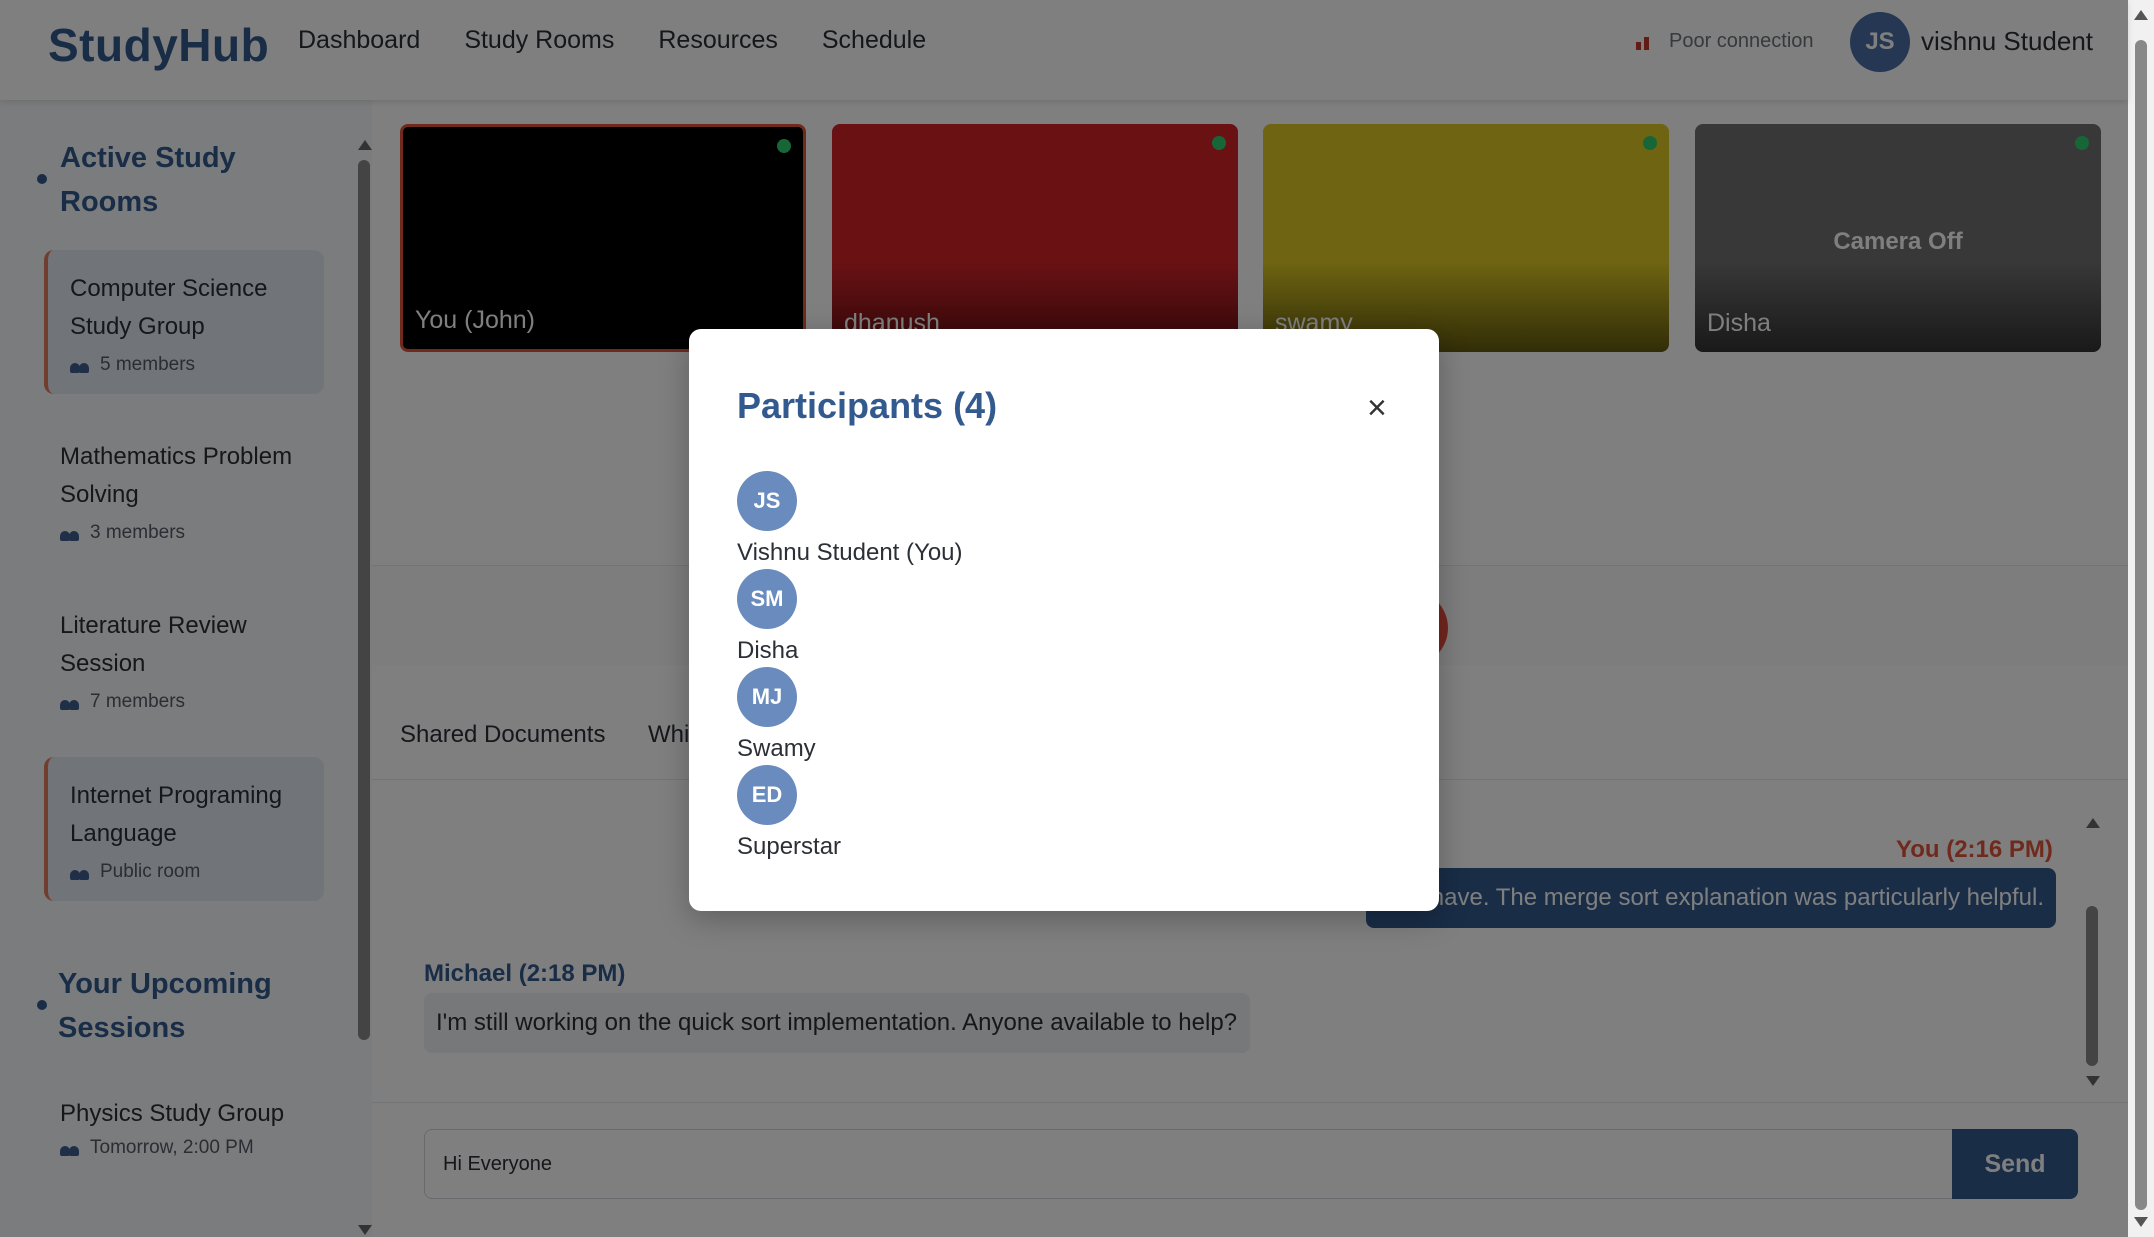 The image size is (2154, 1237). I want to click on scroll-up-arrow-icon, so click(2141, 15).